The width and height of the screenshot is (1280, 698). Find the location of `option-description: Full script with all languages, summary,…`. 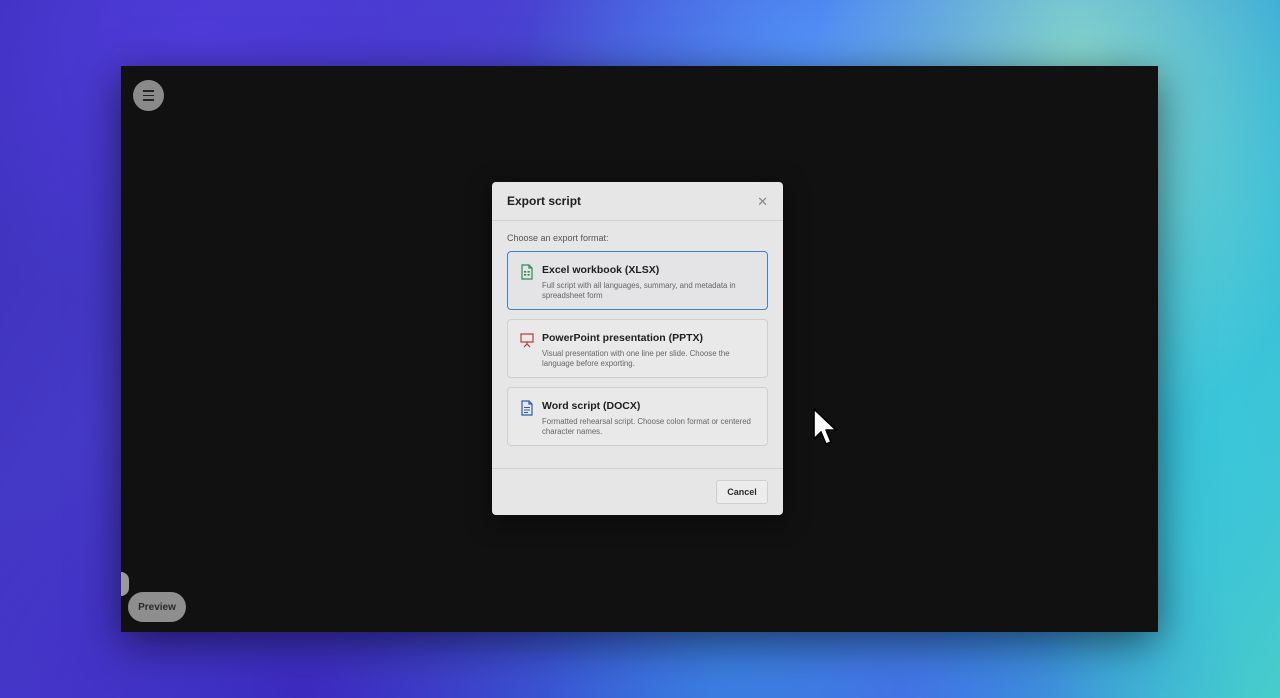

option-description: Full script with all languages, summary,… is located at coordinates (639, 290).